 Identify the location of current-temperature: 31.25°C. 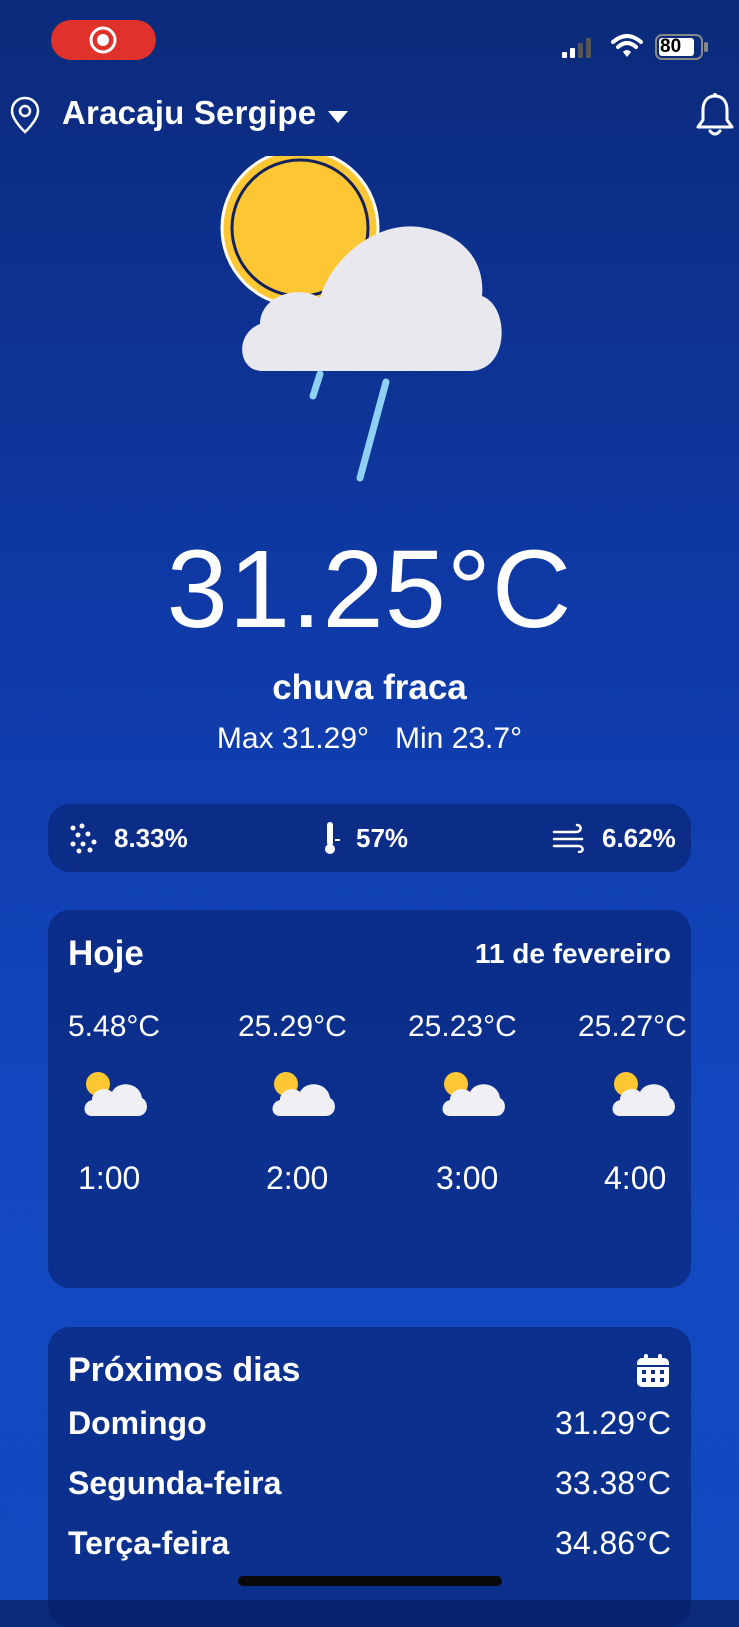
(369, 589).